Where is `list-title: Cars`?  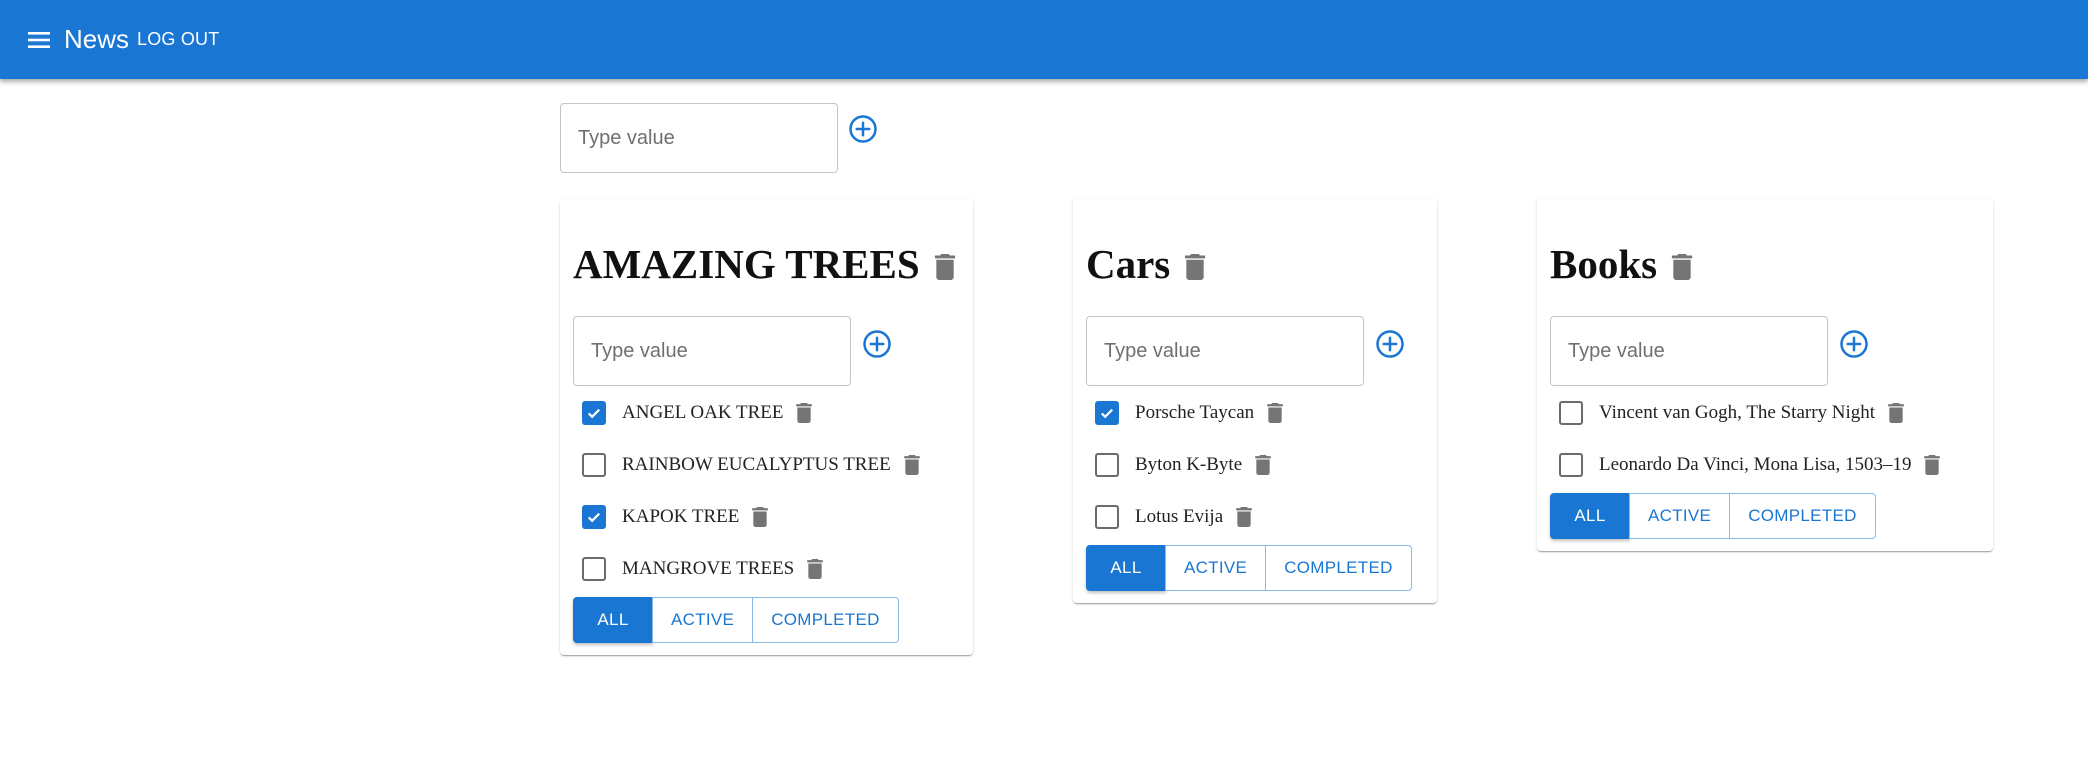
list-title: Cars is located at coordinates (1146, 264).